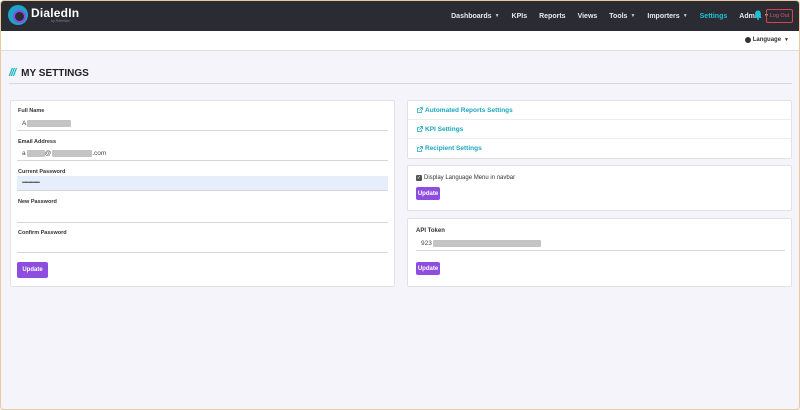 This screenshot has height=410, width=800. I want to click on nav-tools: Tools ▼, so click(622, 16).